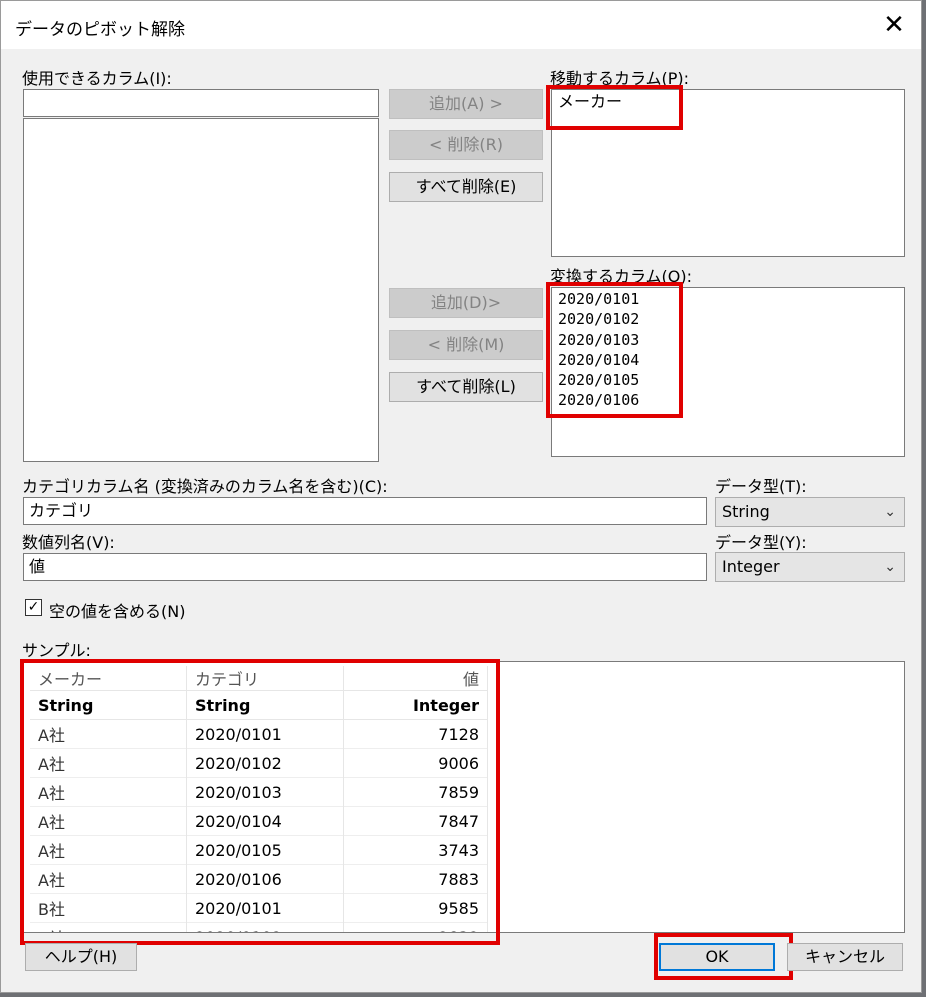 This screenshot has height=997, width=926. What do you see at coordinates (56, 650) in the screenshot?
I see `sample-label: サンプル:` at bounding box center [56, 650].